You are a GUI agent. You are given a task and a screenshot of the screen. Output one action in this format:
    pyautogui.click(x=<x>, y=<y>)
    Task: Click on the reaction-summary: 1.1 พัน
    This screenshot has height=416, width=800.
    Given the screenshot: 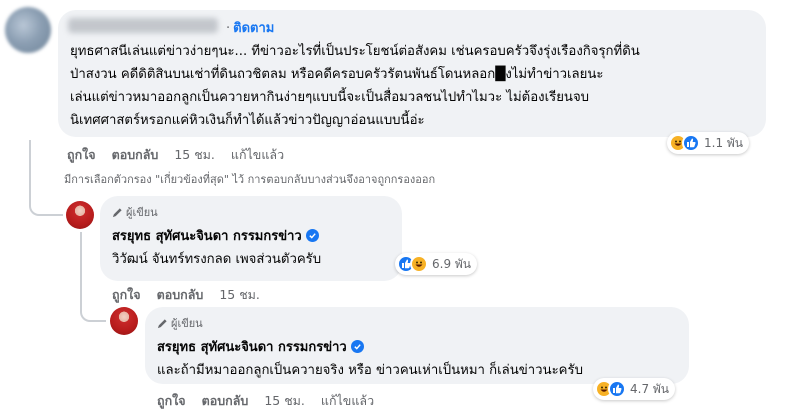 What is the action you would take?
    pyautogui.click(x=708, y=143)
    